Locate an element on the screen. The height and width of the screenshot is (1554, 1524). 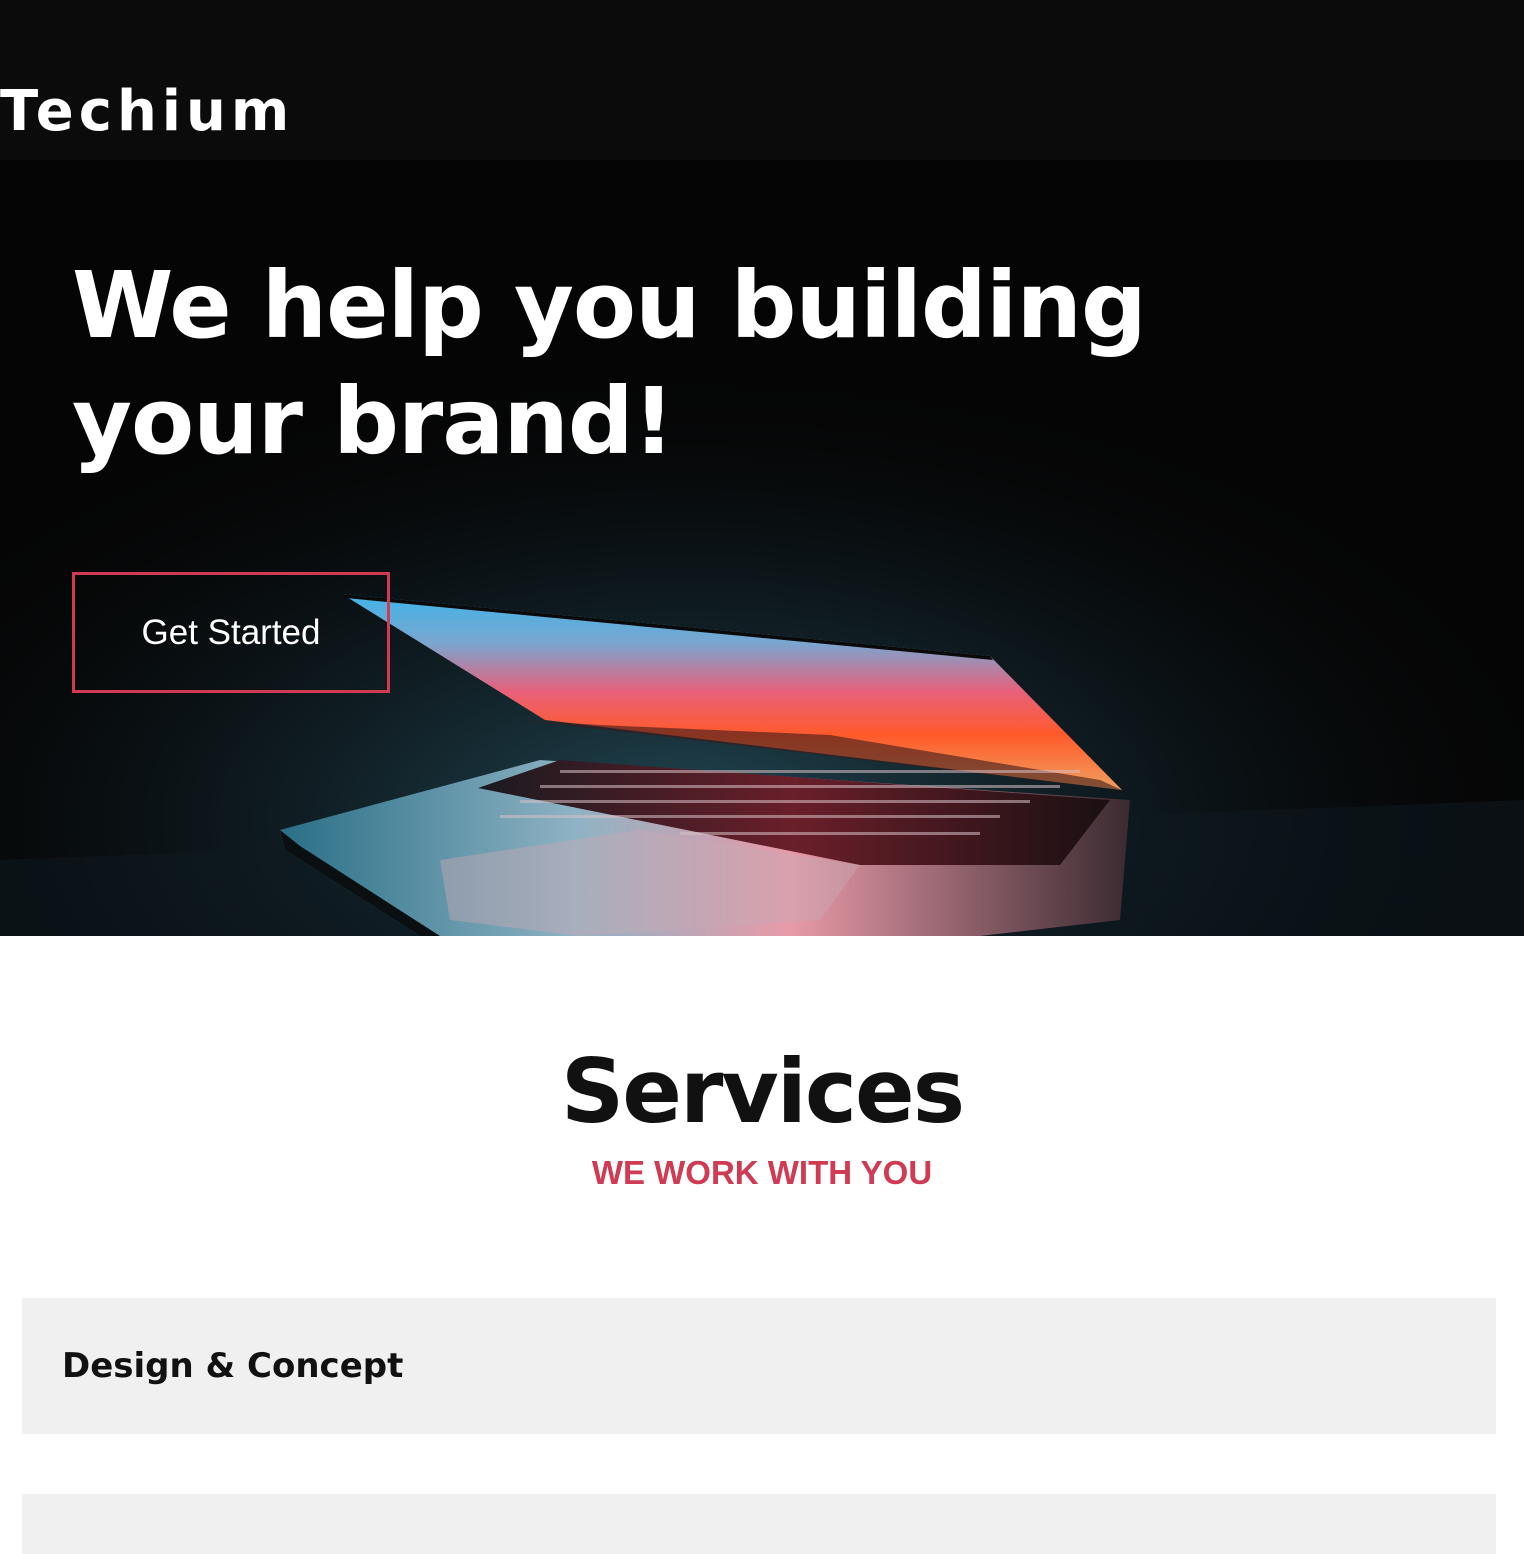
site-header: Techium is located at coordinates (762, 80).